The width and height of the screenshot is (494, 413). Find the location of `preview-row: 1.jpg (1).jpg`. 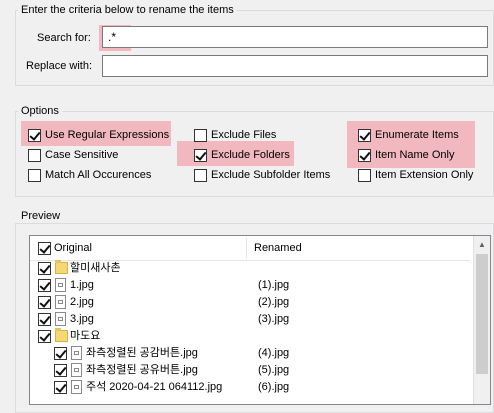

preview-row: 1.jpg (1).jpg is located at coordinates (250, 285).